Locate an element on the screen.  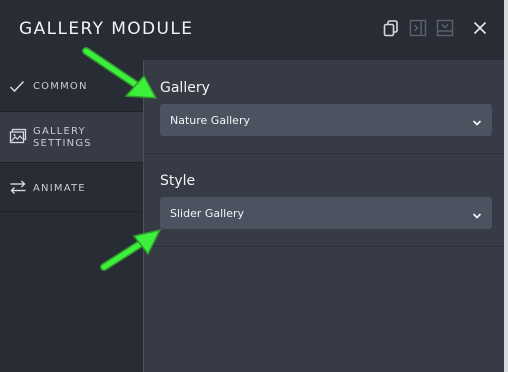
sidebar-item-animate: ANIMATE is located at coordinates (71, 187).